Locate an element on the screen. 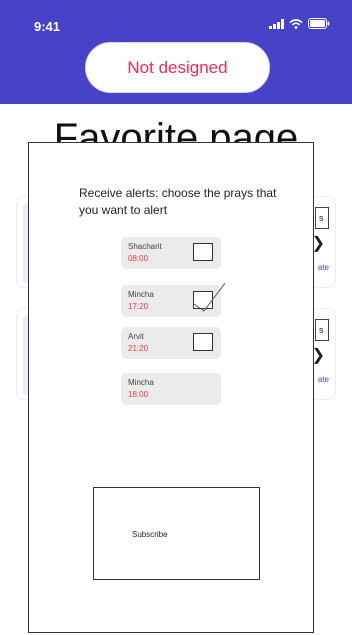  signal-icon is located at coordinates (276, 23).